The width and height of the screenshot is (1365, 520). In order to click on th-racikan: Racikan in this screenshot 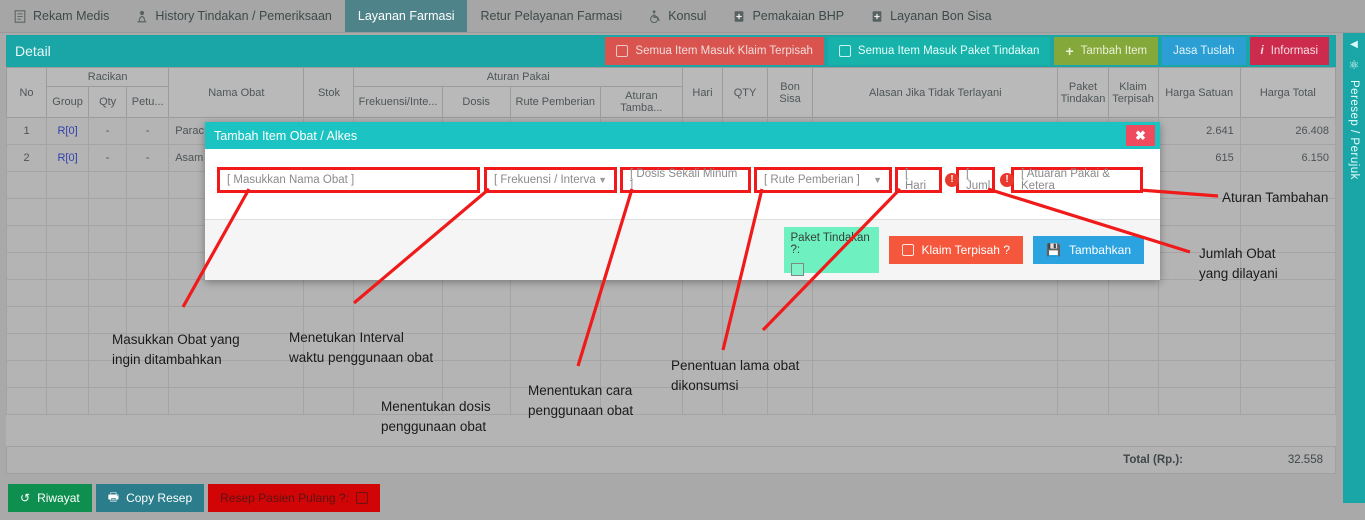, I will do `click(108, 77)`.